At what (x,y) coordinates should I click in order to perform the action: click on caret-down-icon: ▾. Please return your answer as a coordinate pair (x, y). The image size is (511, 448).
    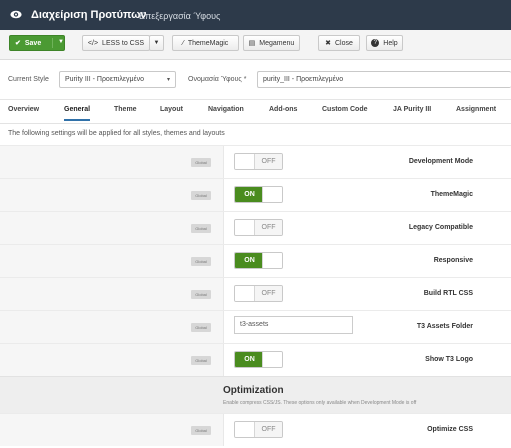
    Looking at the image, I should click on (168, 80).